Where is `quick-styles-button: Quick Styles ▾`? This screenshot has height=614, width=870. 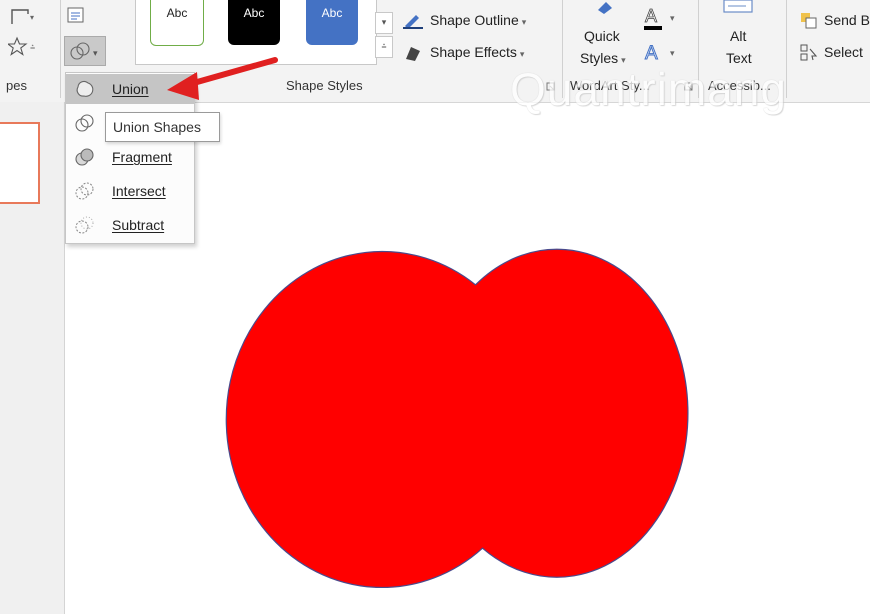 quick-styles-button: Quick Styles ▾ is located at coordinates (608, 35).